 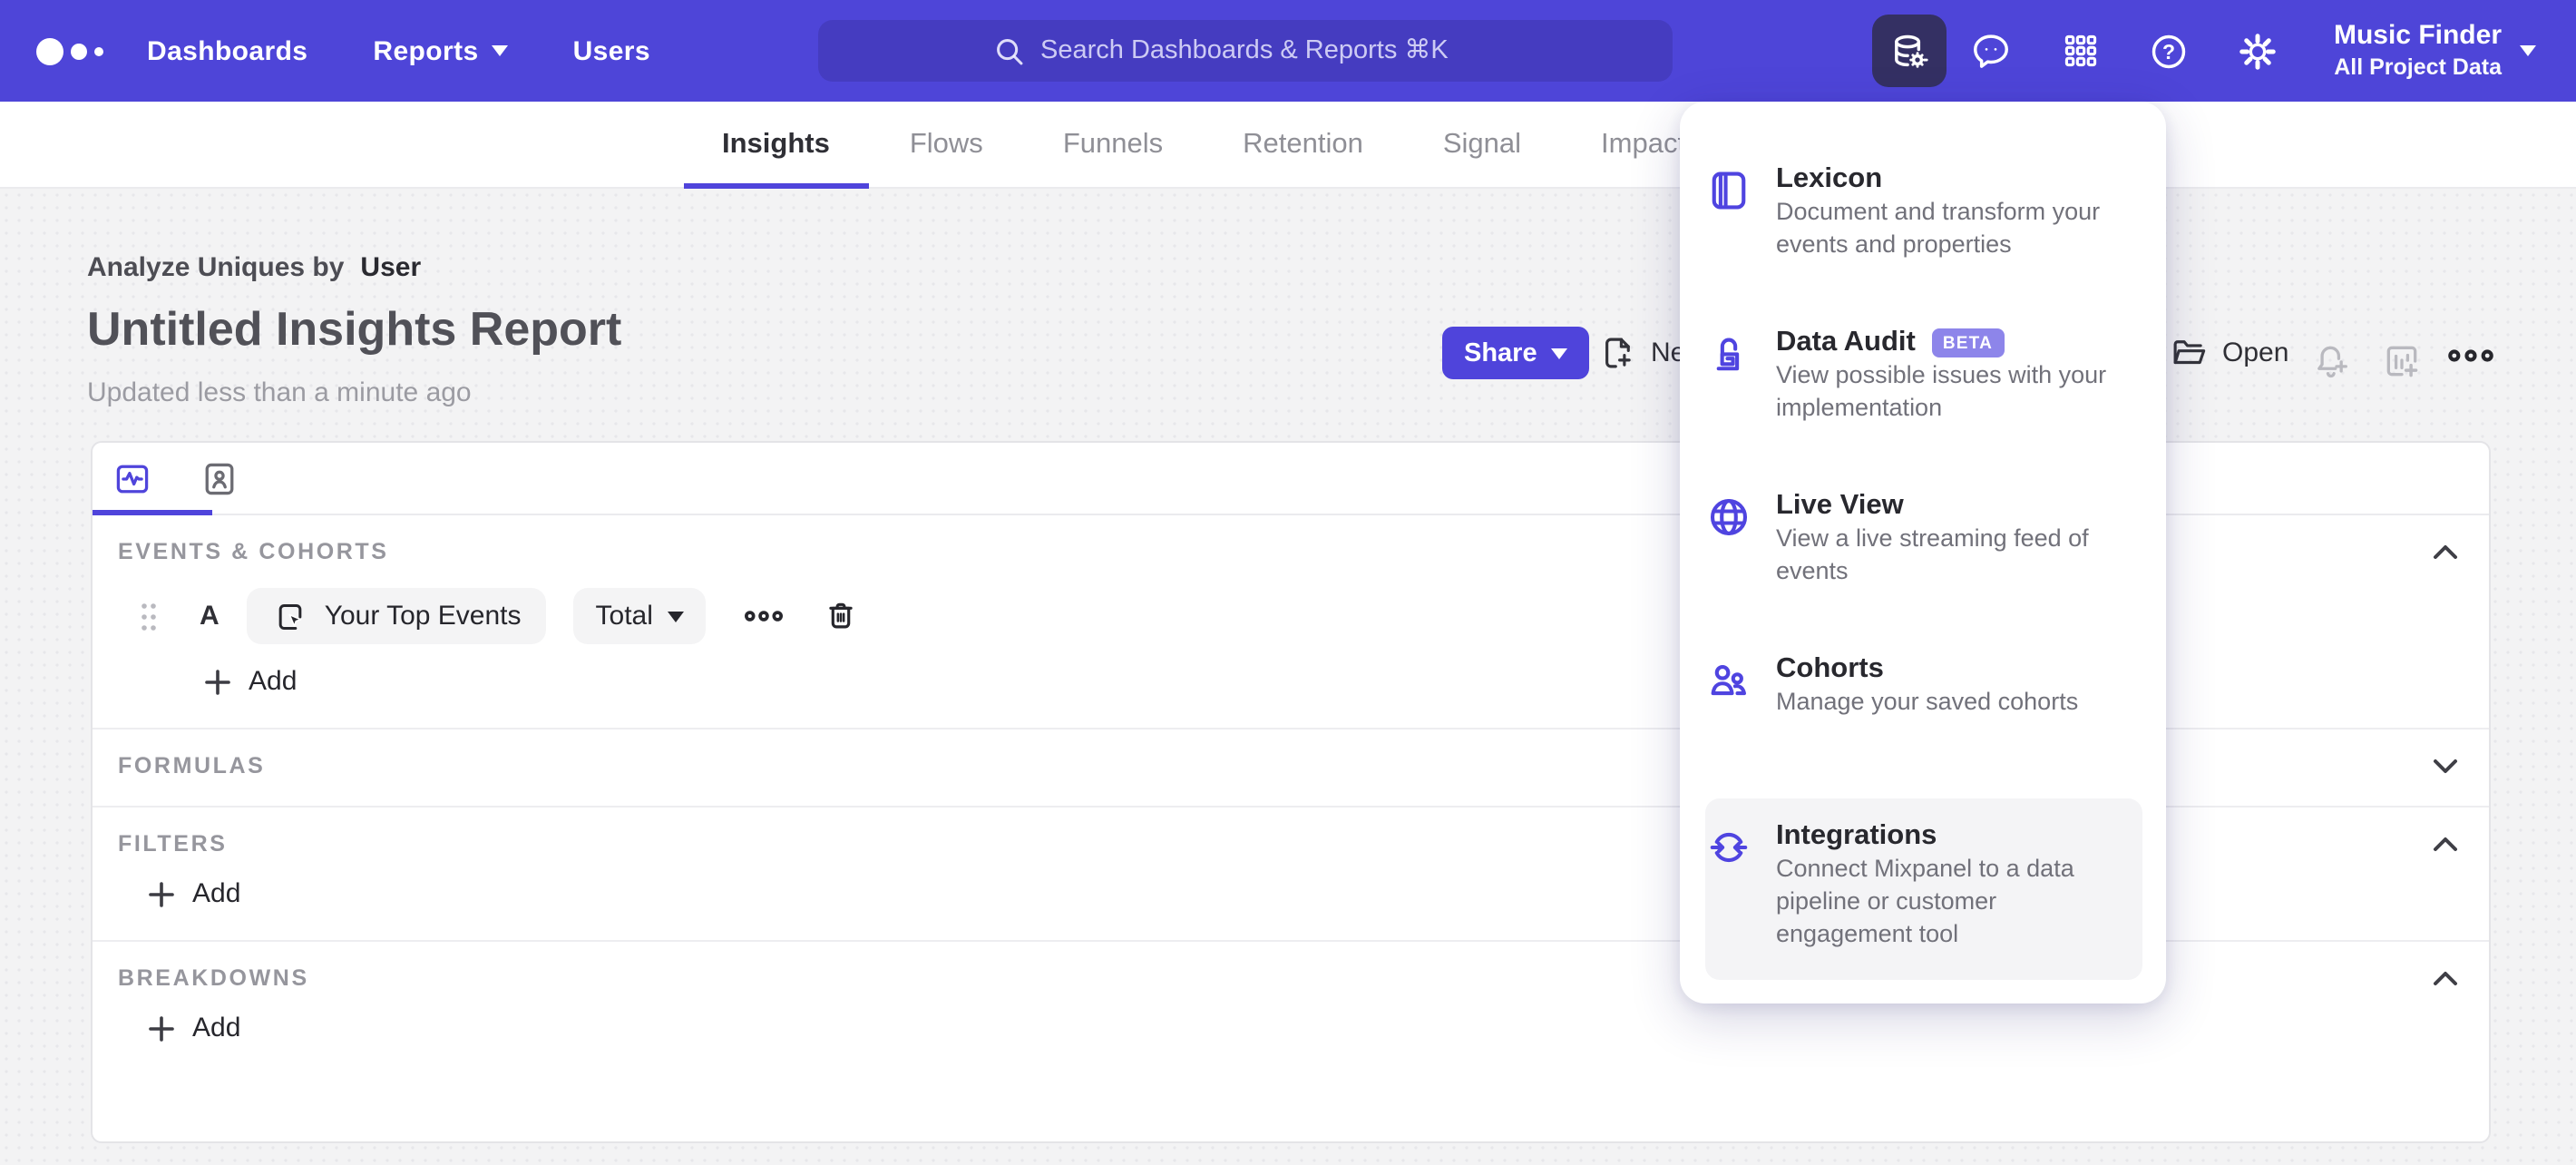 I want to click on section-label: FILTERS, so click(x=173, y=844).